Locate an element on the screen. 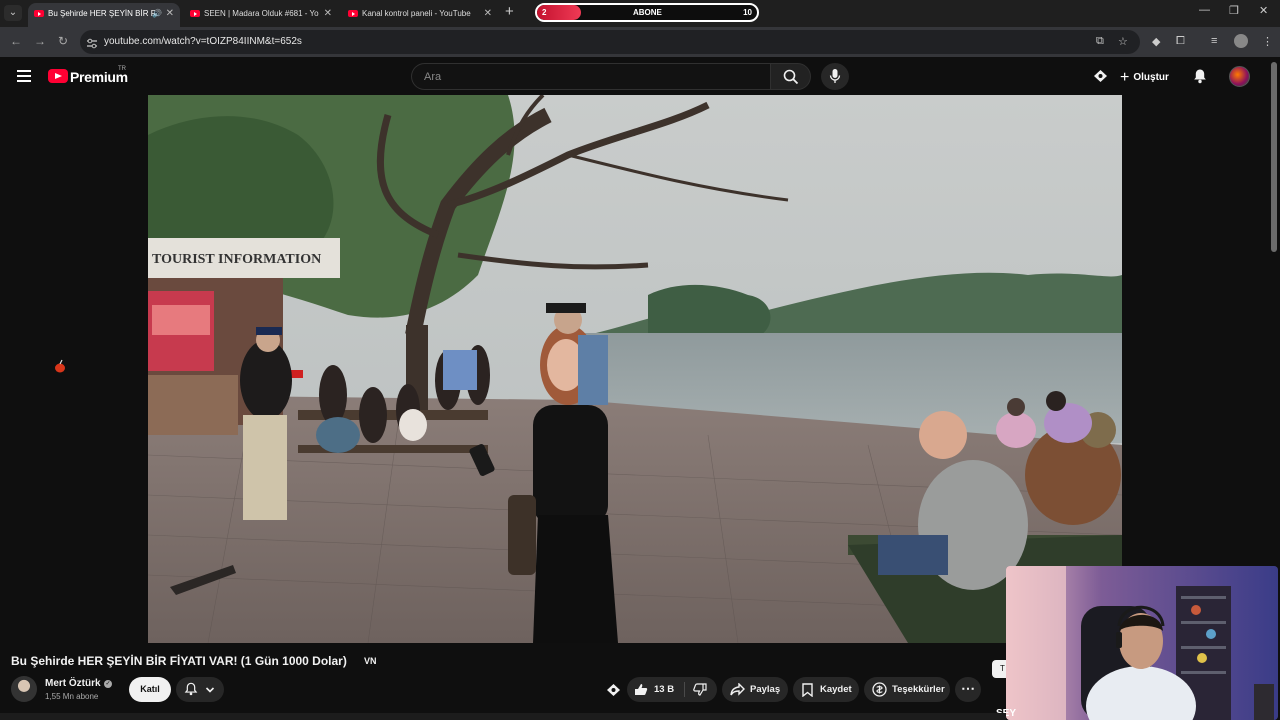  notifications-bell-icon is located at coordinates (1200, 78).